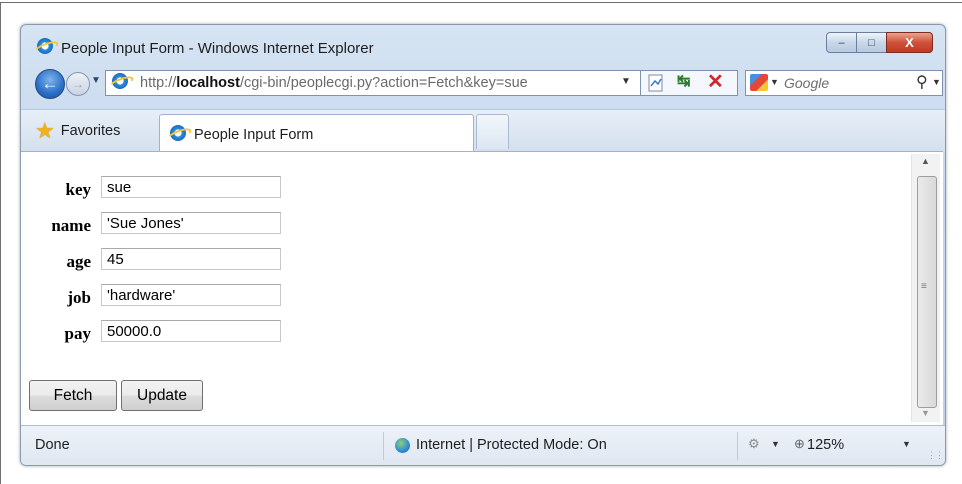  Describe the element at coordinates (73, 395) in the screenshot. I see `fetch-button: Fetch` at that location.